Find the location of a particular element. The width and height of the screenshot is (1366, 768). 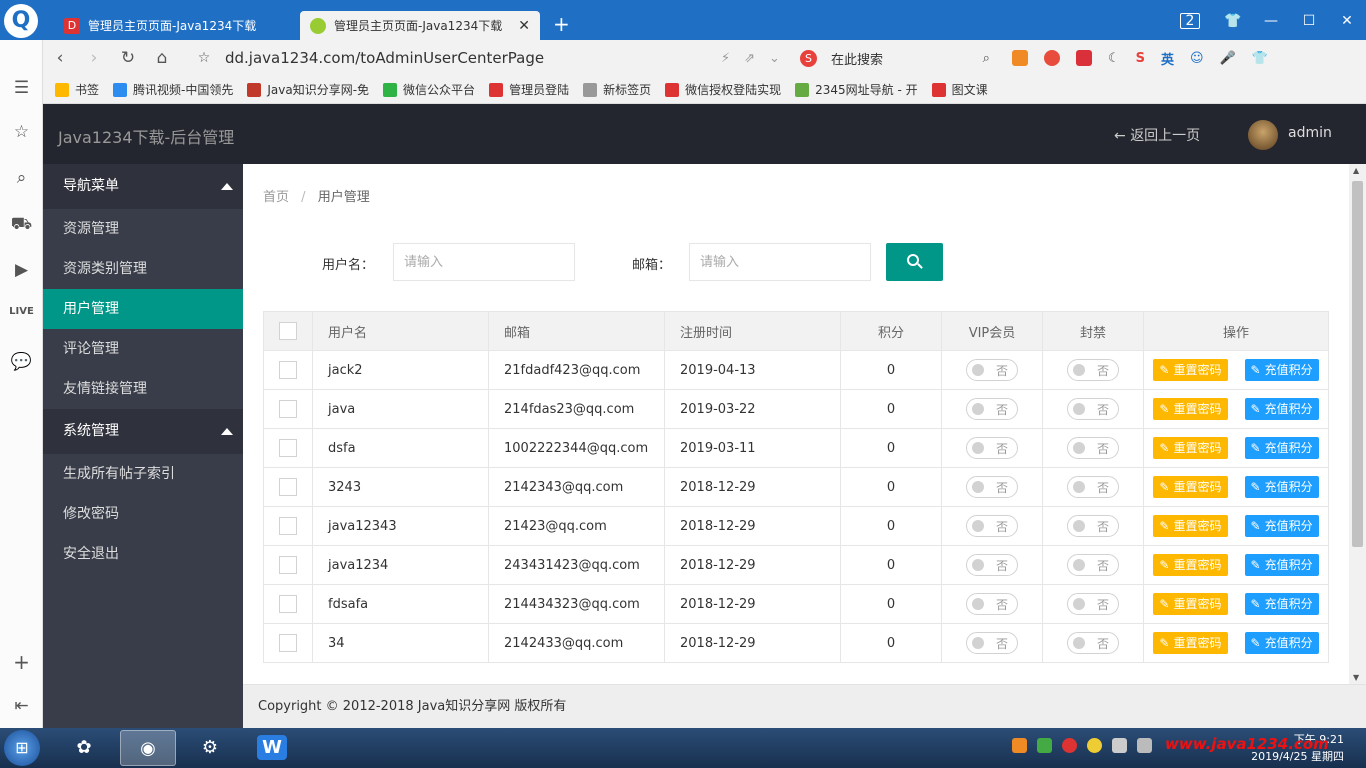

search-button is located at coordinates (914, 262).